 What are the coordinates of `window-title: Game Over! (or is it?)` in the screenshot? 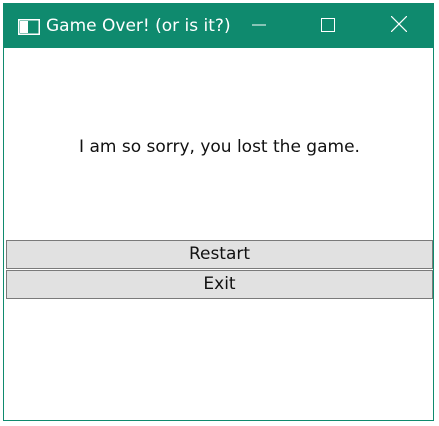 It's located at (138, 26).